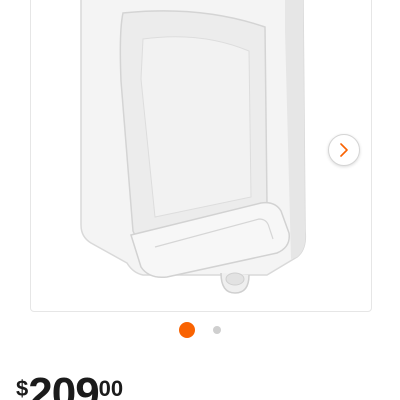 This screenshot has height=400, width=400. I want to click on next-image-button, so click(344, 150).